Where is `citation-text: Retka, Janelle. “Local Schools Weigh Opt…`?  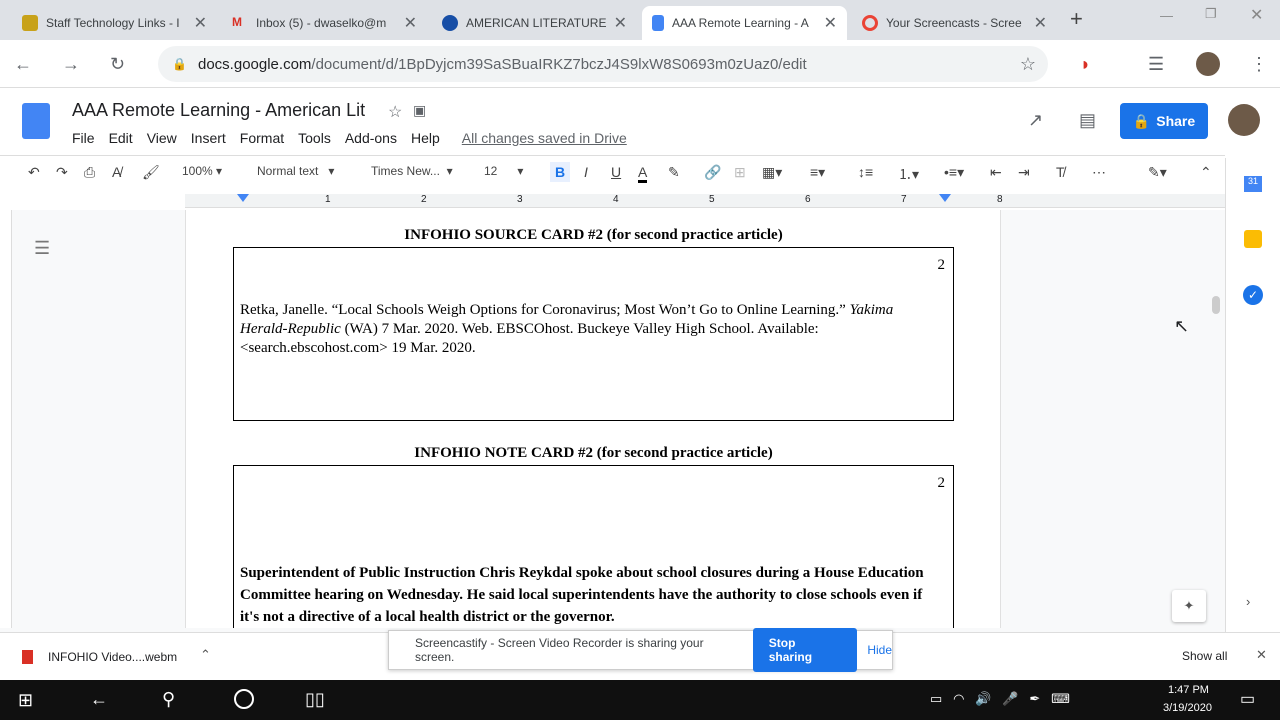 citation-text: Retka, Janelle. “Local Schools Weigh Opt… is located at coordinates (591, 329).